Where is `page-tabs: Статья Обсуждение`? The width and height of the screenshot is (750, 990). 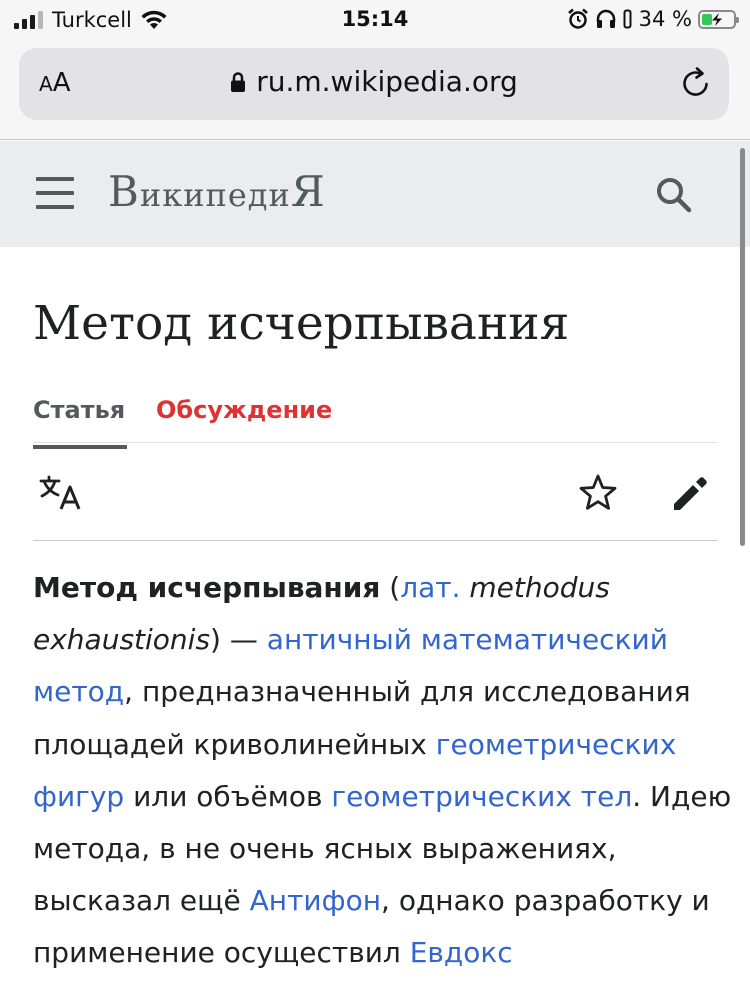
page-tabs: Статья Обсуждение is located at coordinates (375, 419).